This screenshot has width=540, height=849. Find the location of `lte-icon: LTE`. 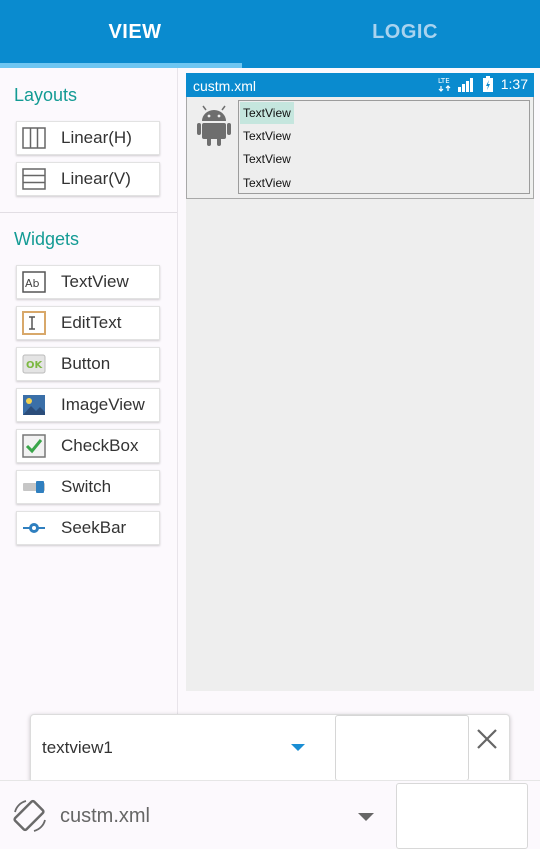

lte-icon: LTE is located at coordinates (444, 84).